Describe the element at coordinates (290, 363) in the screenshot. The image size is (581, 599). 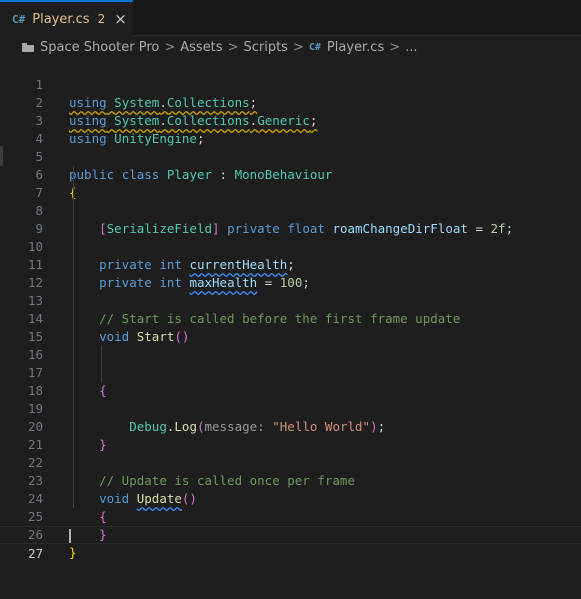
I see `code-line: 16 {` at that location.